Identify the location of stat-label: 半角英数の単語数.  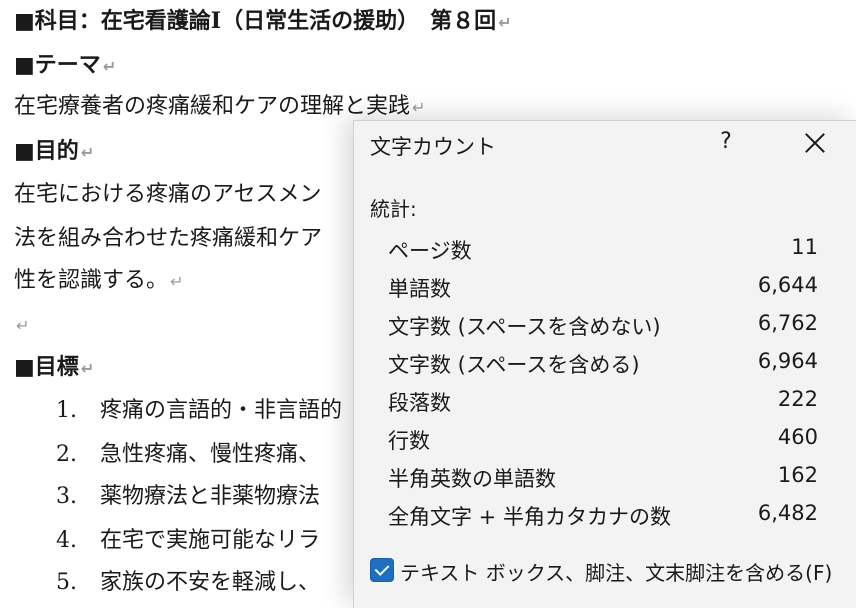
(472, 479).